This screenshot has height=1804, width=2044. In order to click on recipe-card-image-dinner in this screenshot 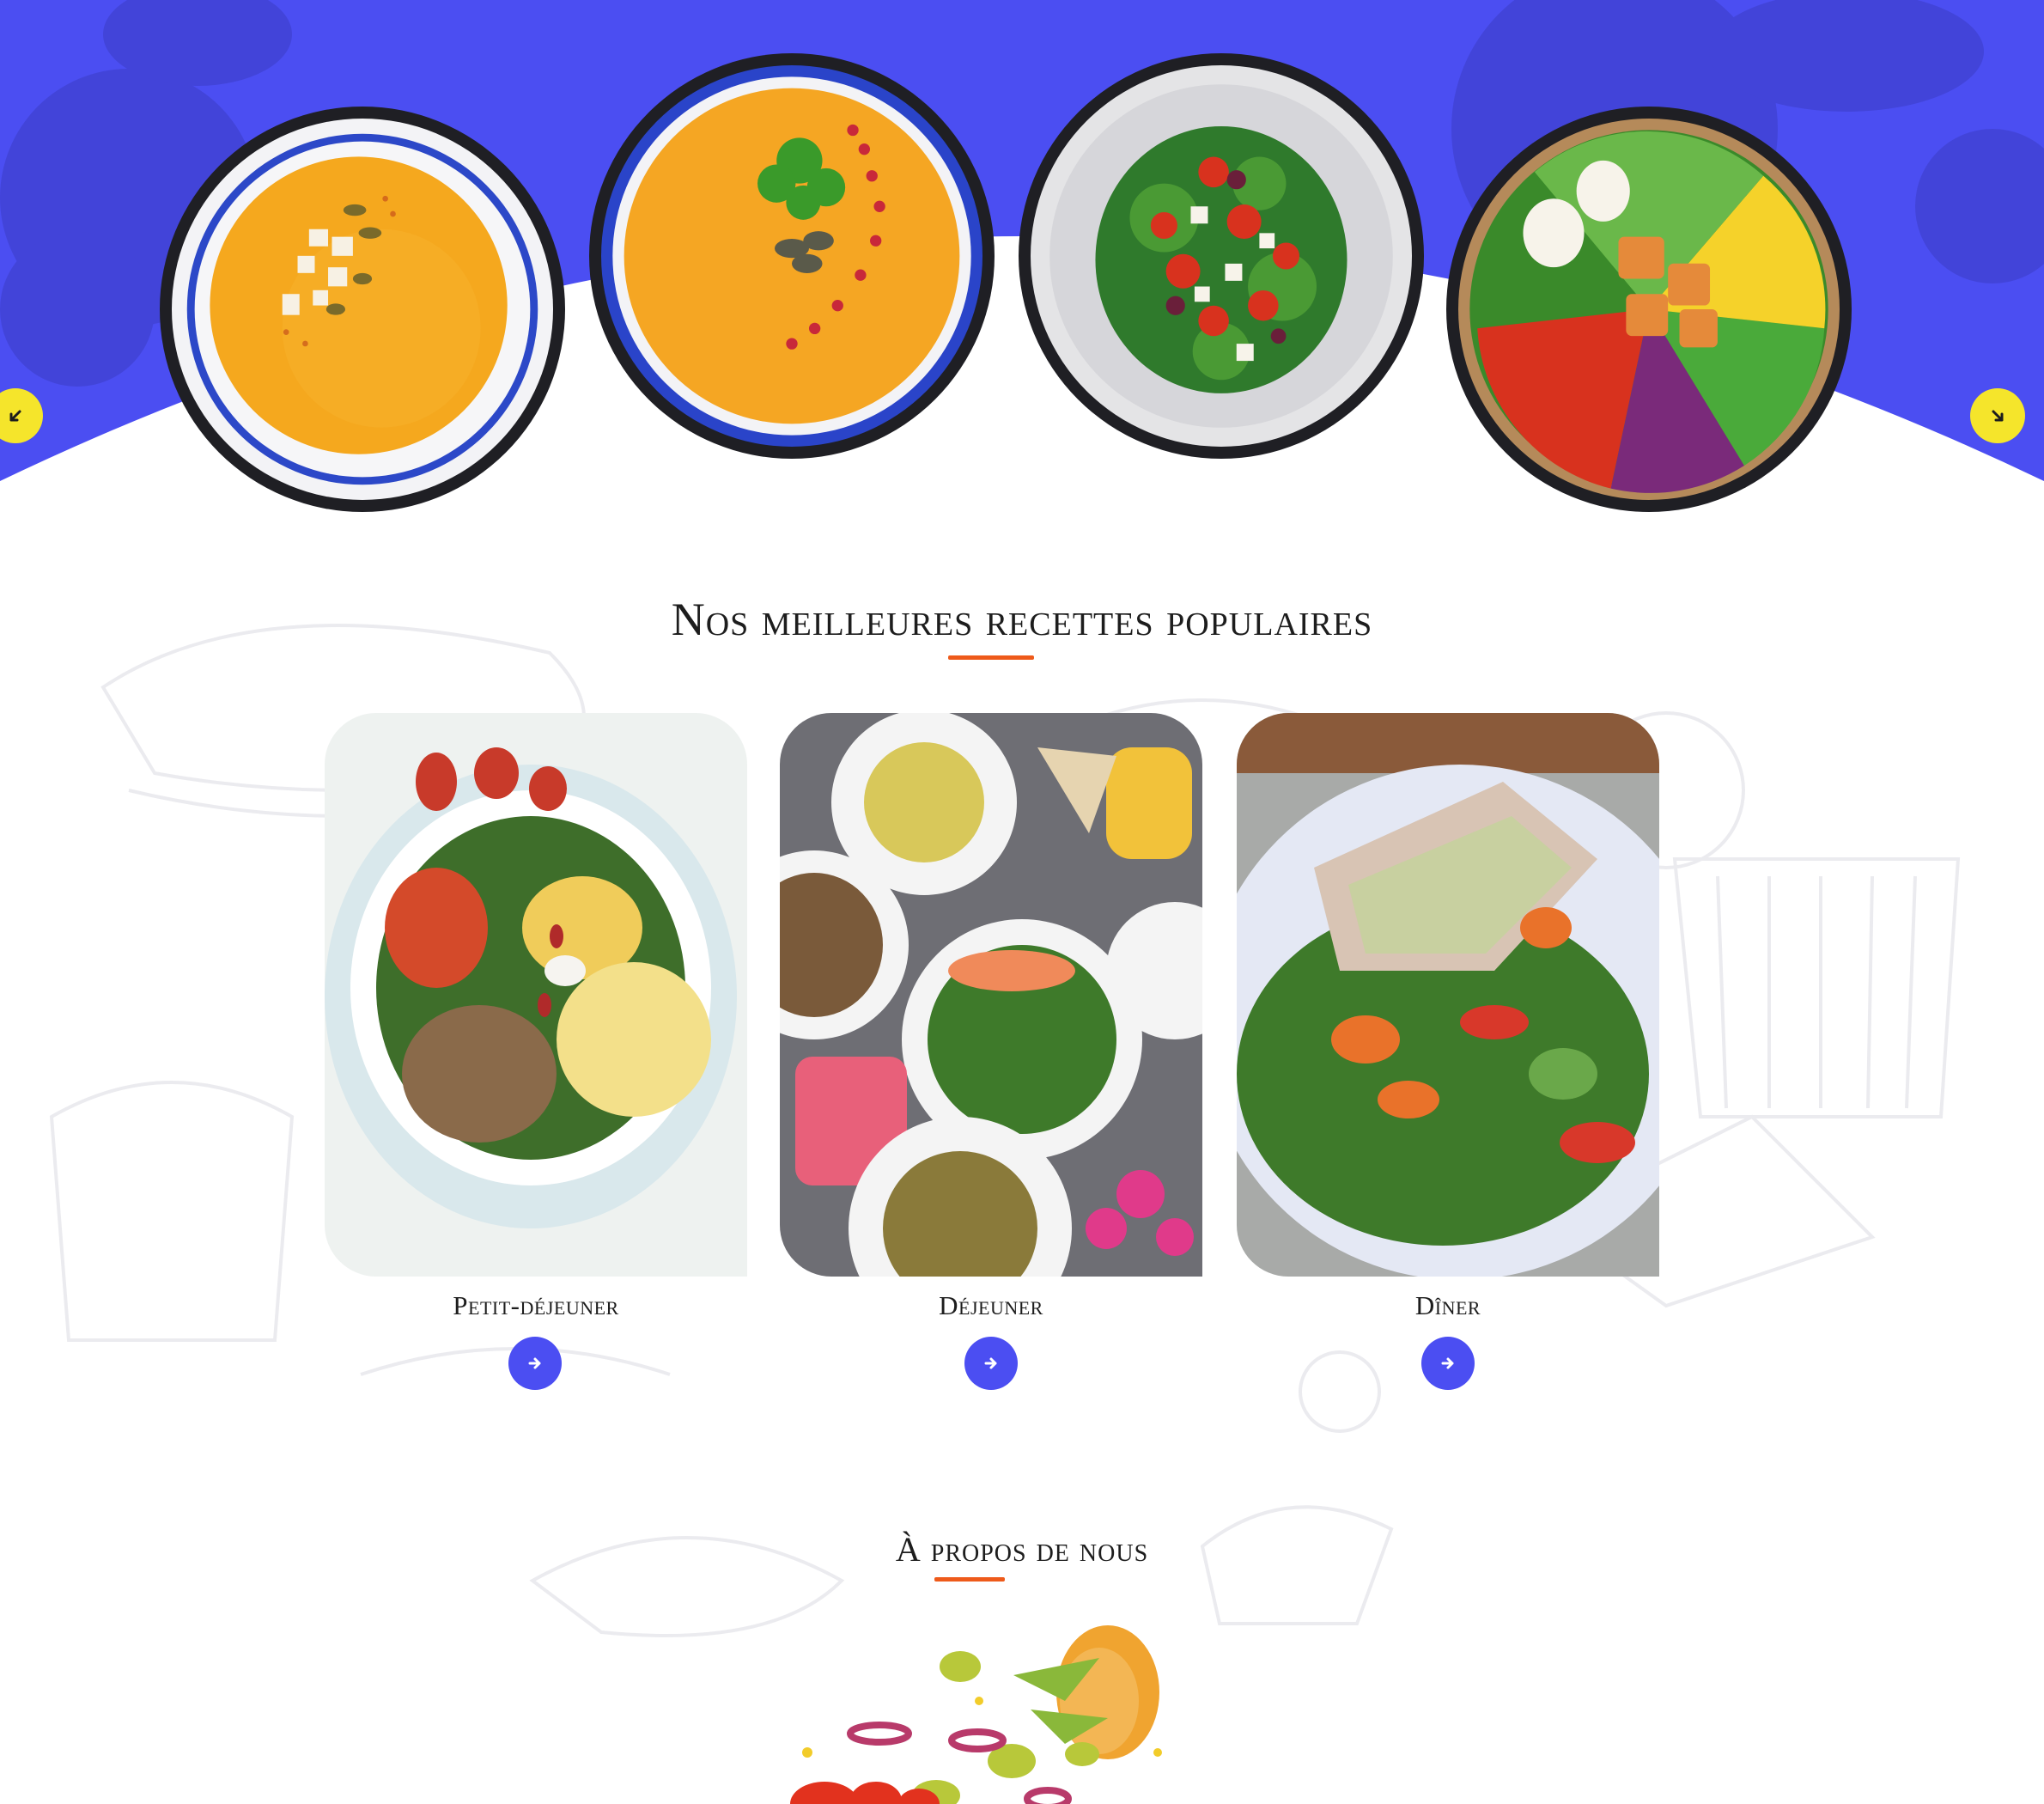, I will do `click(1448, 995)`.